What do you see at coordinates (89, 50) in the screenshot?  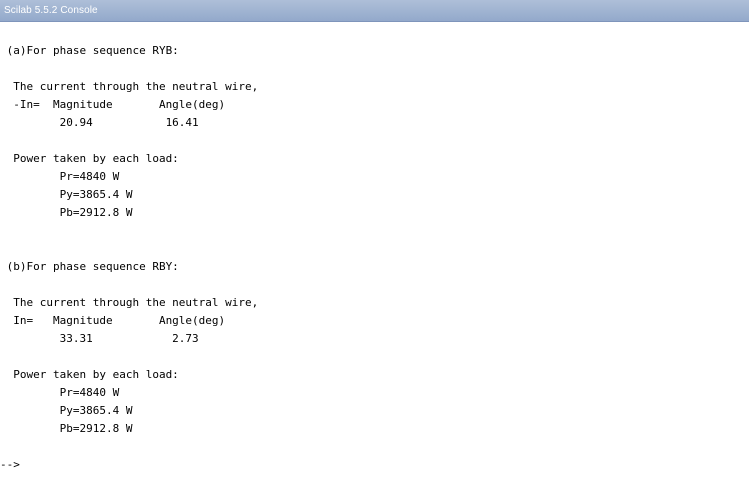 I see `console-line-heading-a: (a)For phase sequence RYB:` at bounding box center [89, 50].